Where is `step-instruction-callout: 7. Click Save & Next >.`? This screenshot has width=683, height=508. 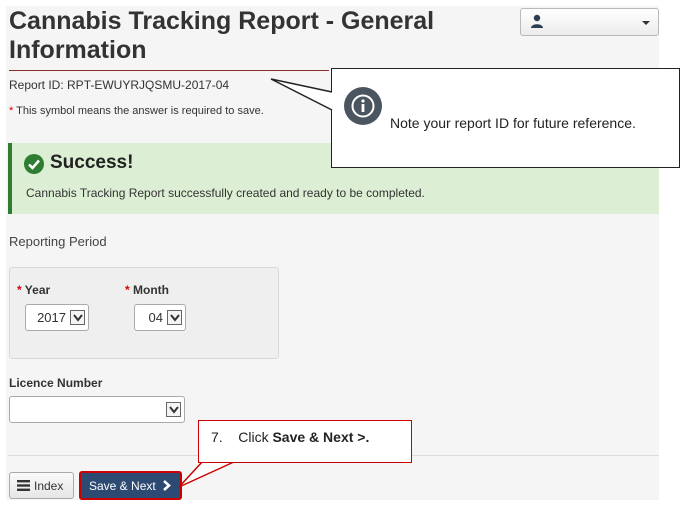
step-instruction-callout: 7. Click Save & Next >. is located at coordinates (305, 441).